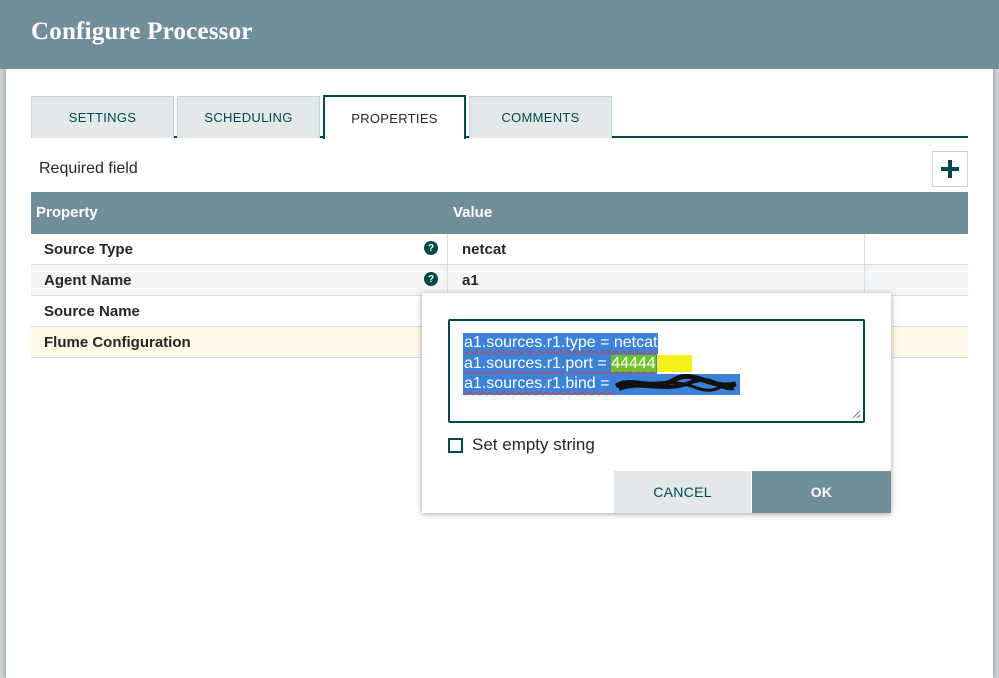 This screenshot has width=999, height=678. Describe the element at coordinates (540, 117) in the screenshot. I see `tab-comments: COMMENTS` at that location.